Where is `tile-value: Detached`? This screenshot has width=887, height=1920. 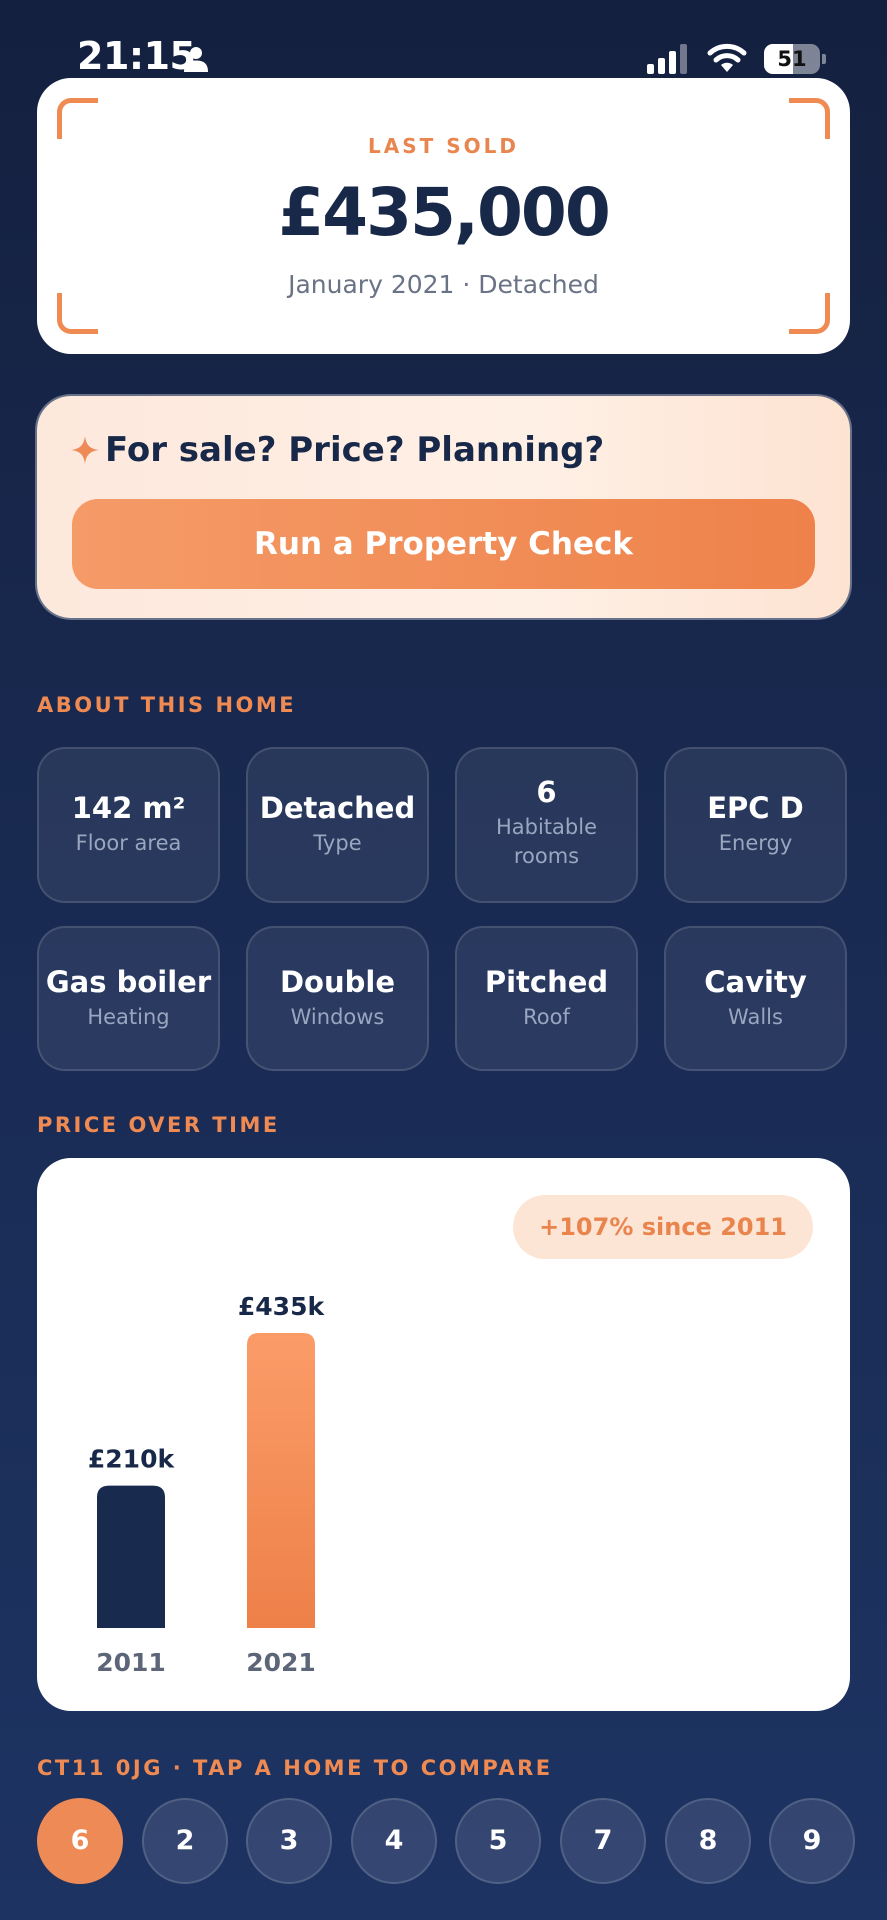 tile-value: Detached is located at coordinates (337, 808).